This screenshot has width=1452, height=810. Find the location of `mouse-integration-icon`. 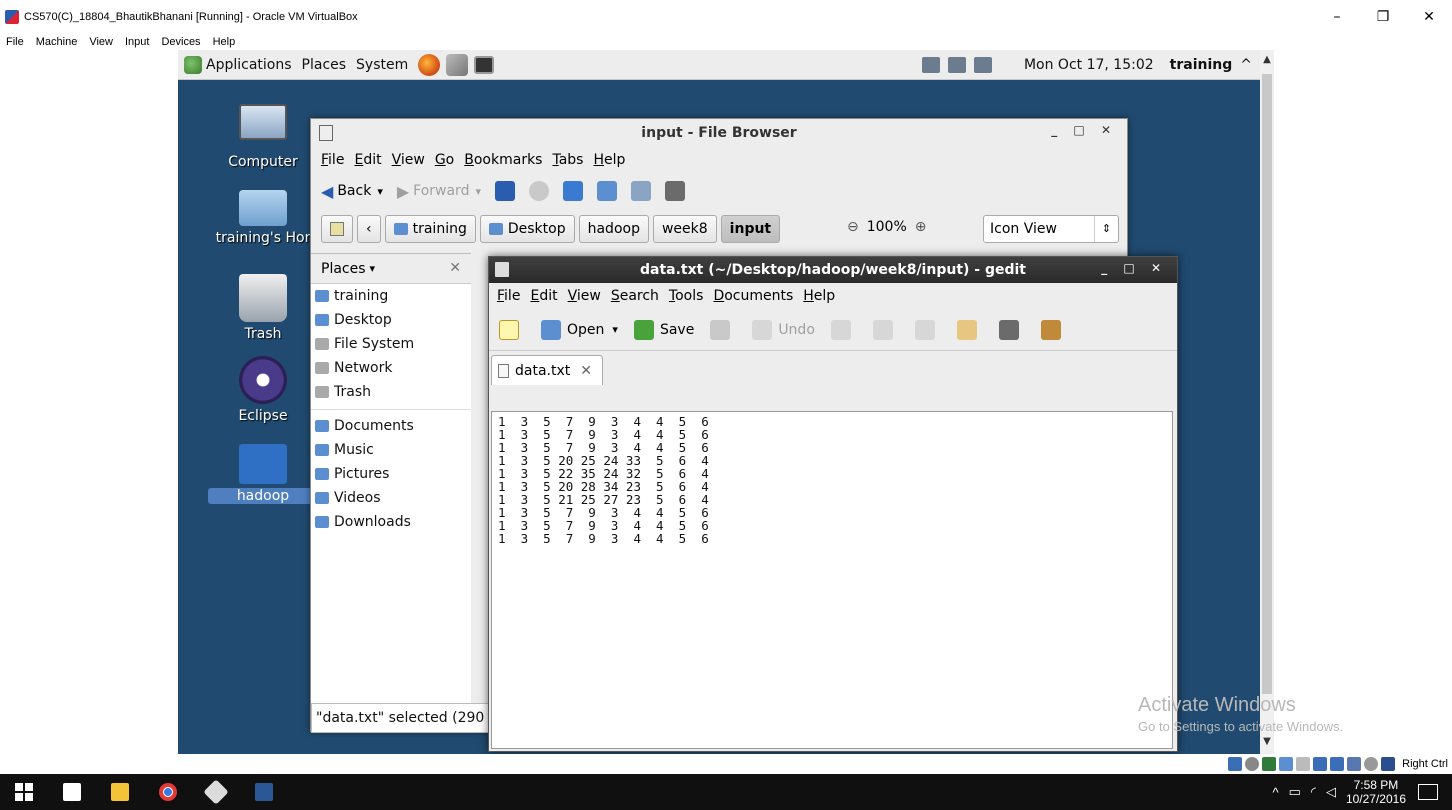

mouse-integration-icon is located at coordinates (1388, 764).